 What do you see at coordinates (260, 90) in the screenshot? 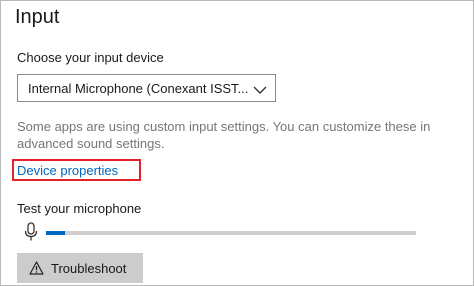
I see `chevron-down-icon` at bounding box center [260, 90].